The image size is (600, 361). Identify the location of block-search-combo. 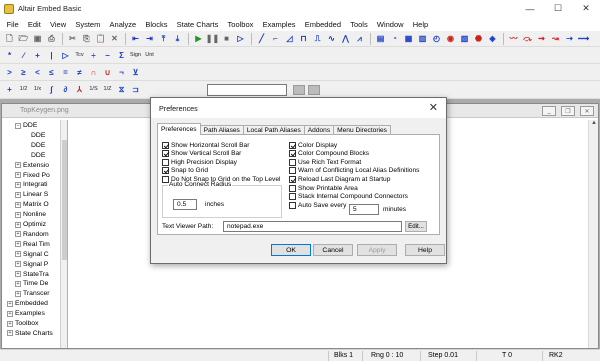
(247, 90).